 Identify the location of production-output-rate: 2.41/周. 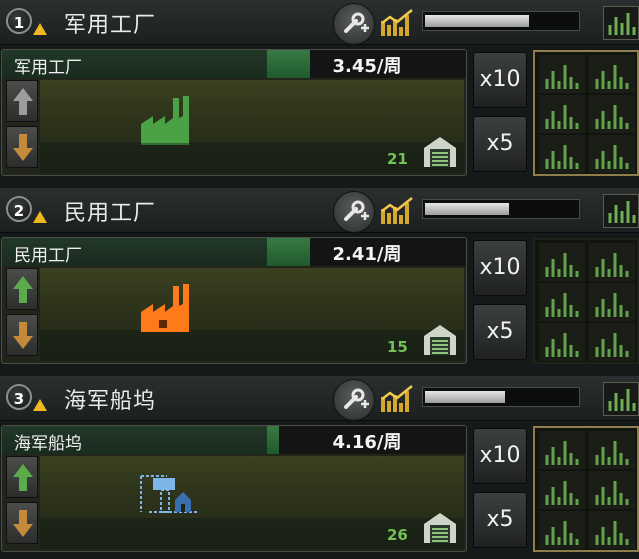
(367, 254).